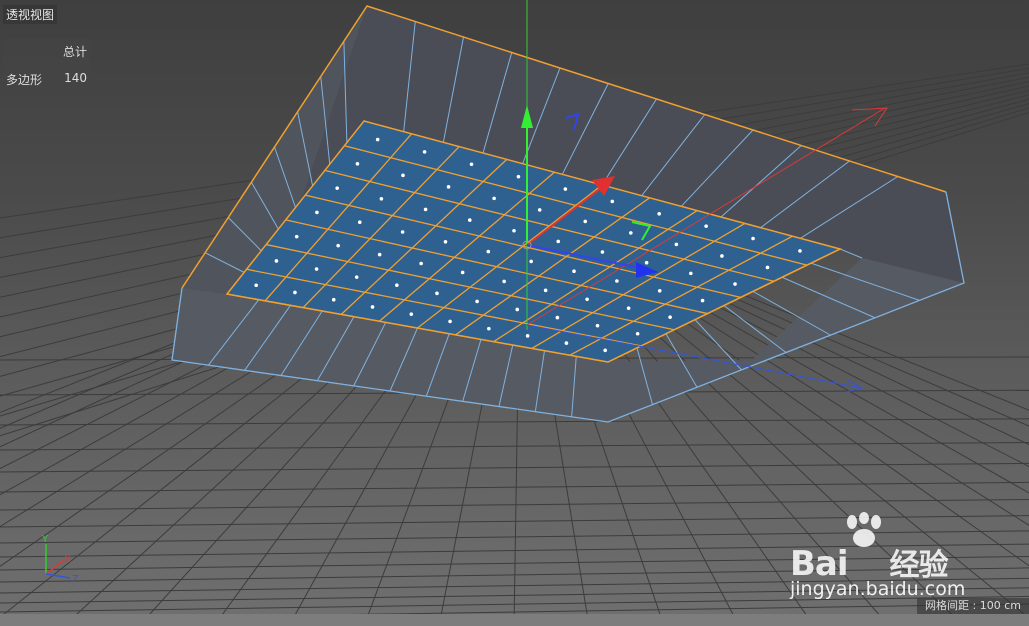 Image resolution: width=1029 pixels, height=626 pixels. Describe the element at coordinates (973, 606) in the screenshot. I see `grid-spacing-readout: 网格间距 : 100 cm` at that location.